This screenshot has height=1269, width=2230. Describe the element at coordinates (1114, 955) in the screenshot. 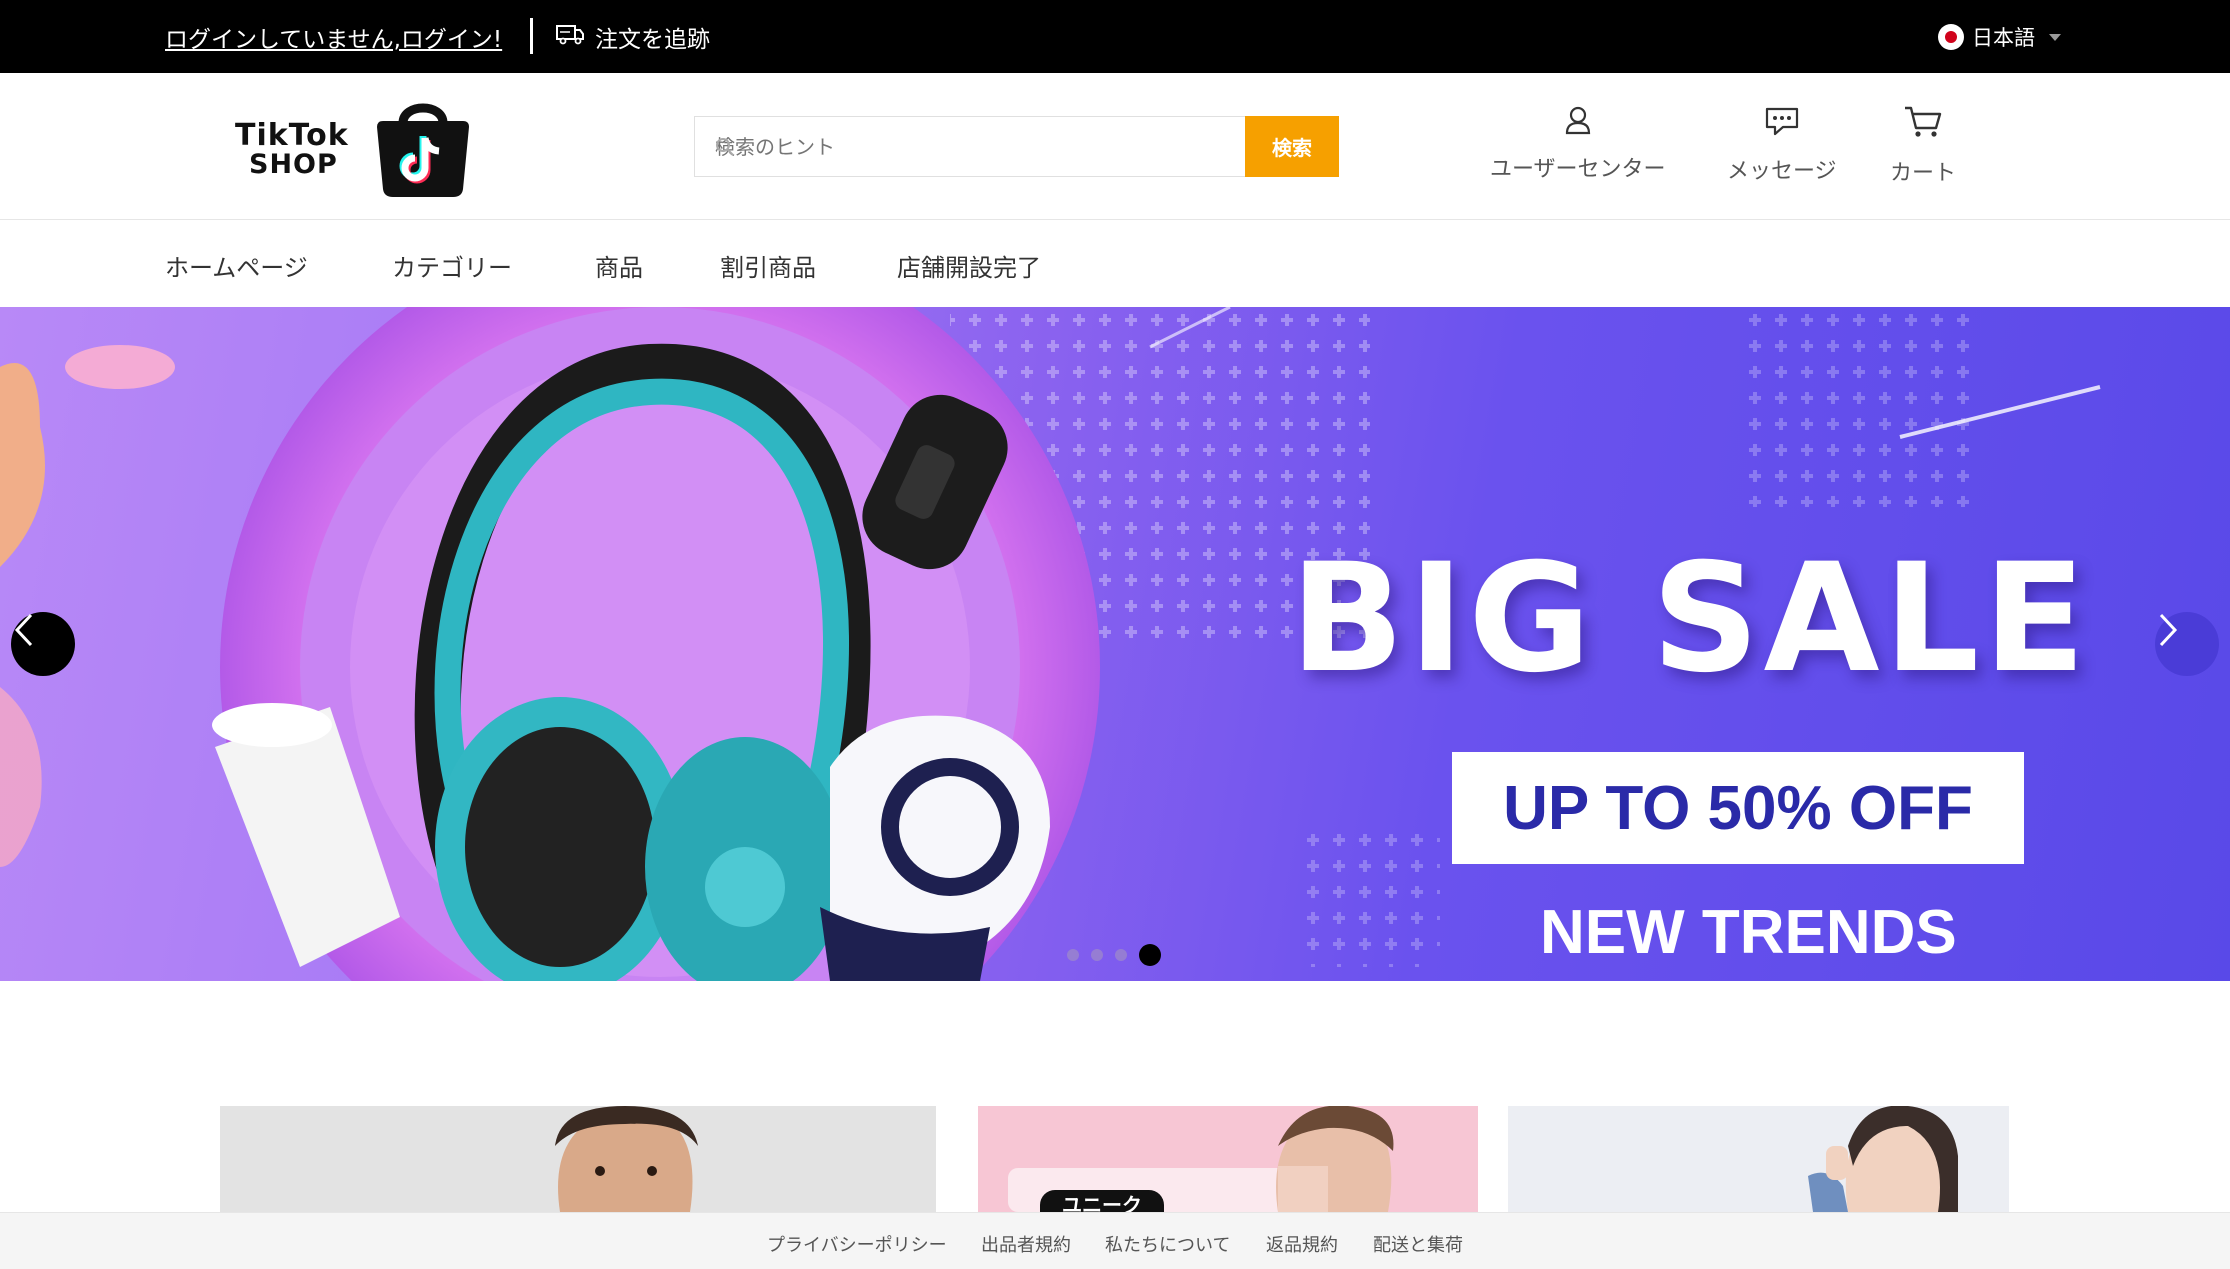

I see `carousel-dots` at that location.